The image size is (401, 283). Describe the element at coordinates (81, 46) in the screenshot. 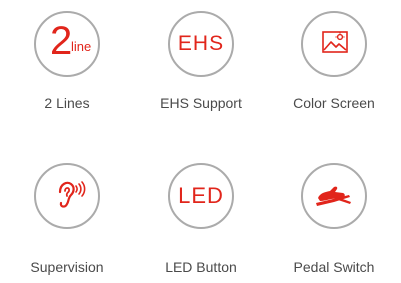

I see `line-text: line` at that location.